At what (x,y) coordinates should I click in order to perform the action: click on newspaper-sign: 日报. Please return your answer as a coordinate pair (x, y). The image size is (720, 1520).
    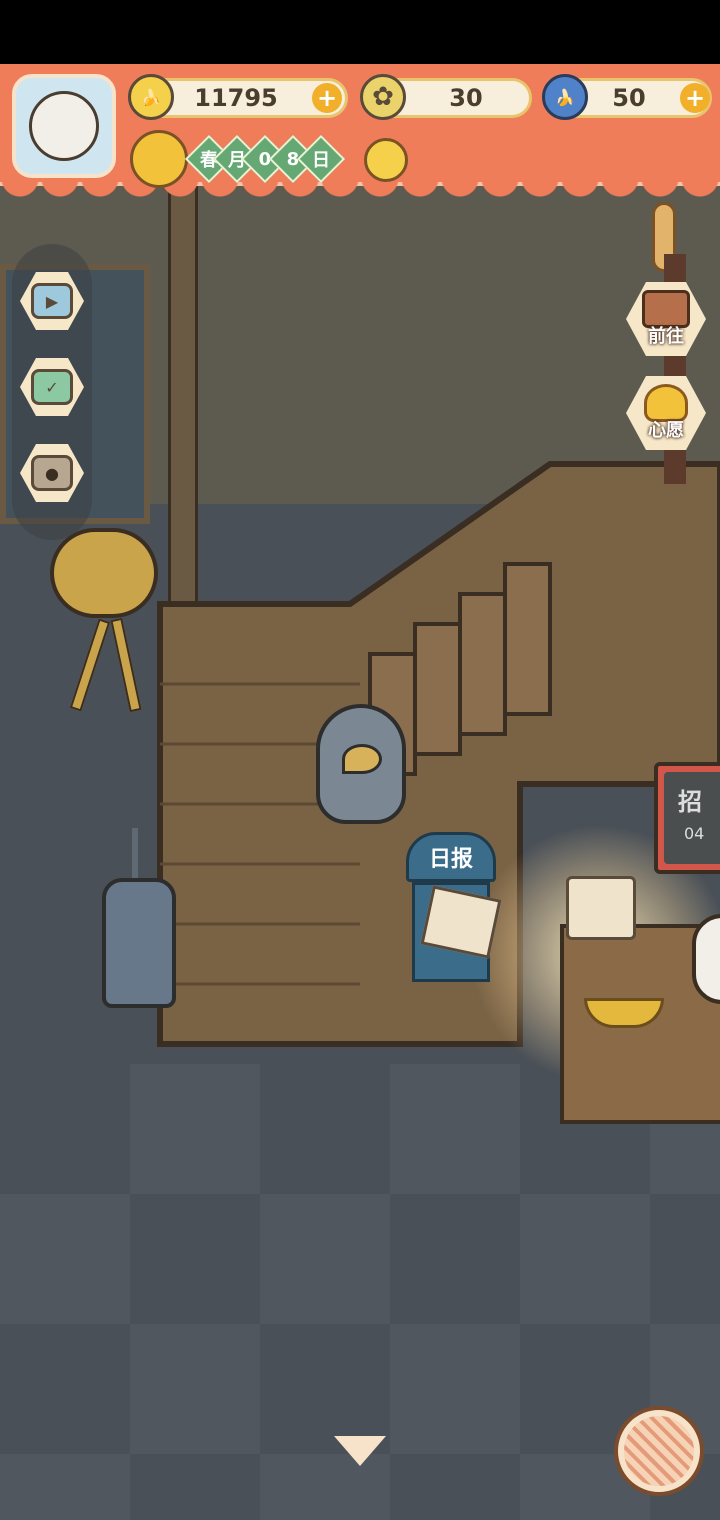
    Looking at the image, I should click on (451, 857).